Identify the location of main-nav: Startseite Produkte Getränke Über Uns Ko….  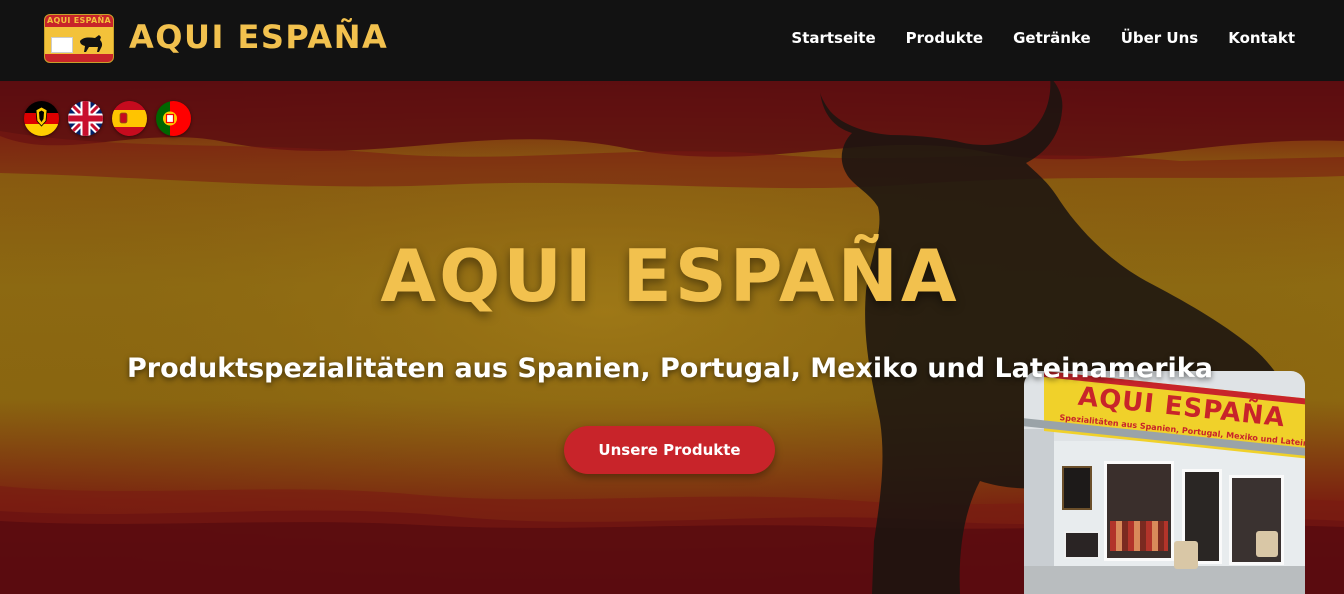
(1043, 38).